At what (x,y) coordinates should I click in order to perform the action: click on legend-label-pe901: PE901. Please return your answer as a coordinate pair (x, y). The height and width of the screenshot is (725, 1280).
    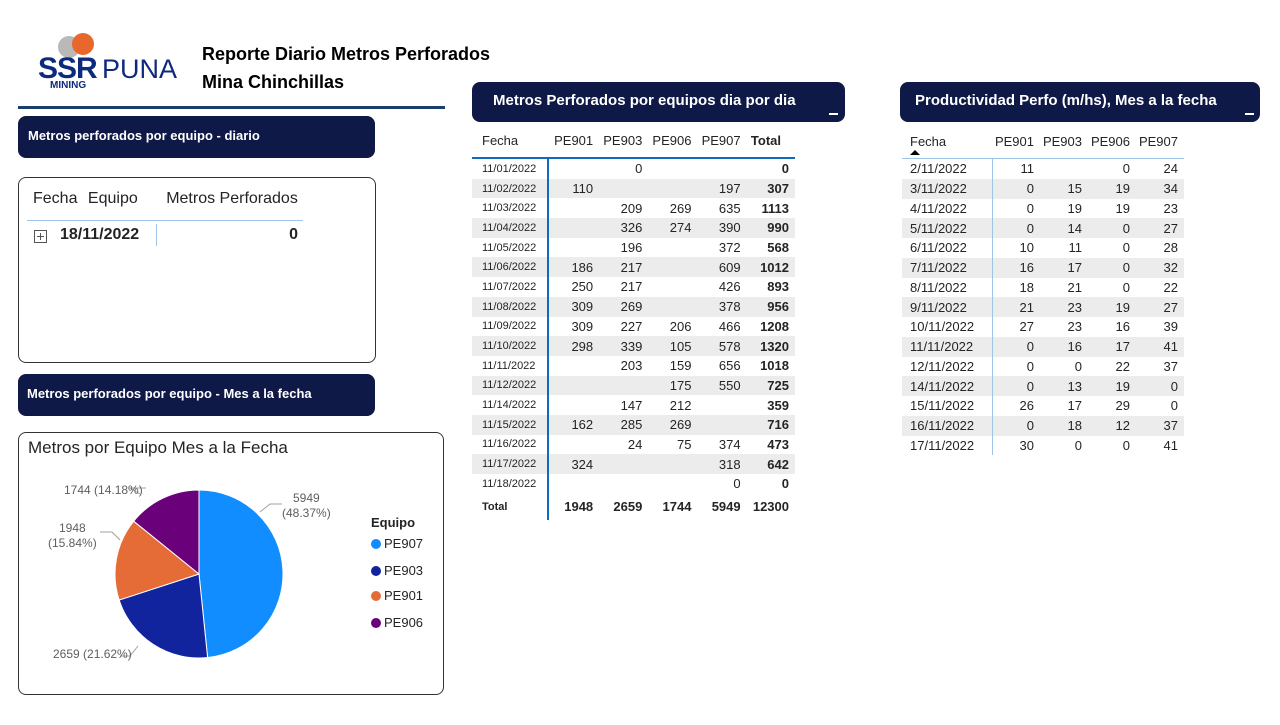
    Looking at the image, I should click on (404, 595).